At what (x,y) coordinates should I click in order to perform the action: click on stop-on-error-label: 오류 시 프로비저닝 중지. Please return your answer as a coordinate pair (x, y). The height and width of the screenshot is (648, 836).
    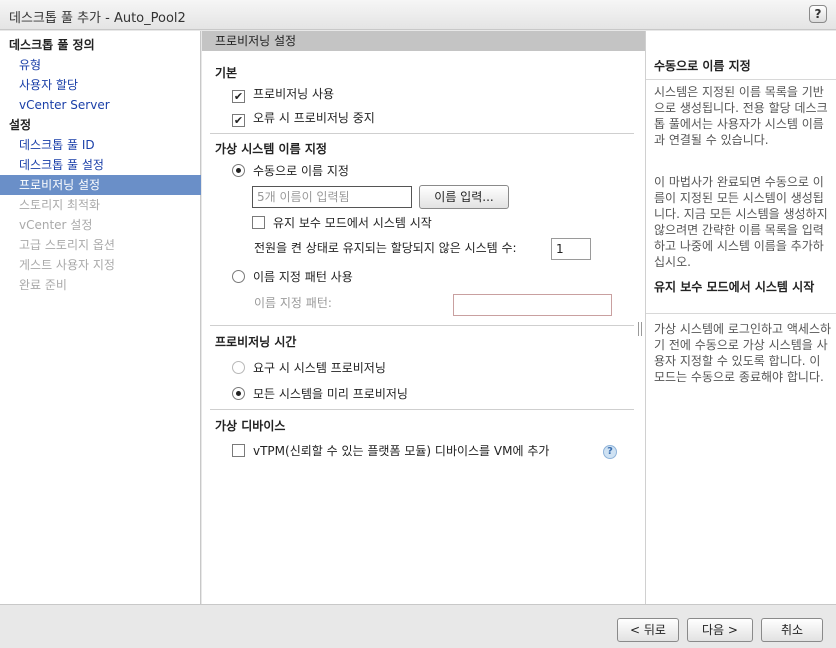
    Looking at the image, I should click on (314, 118).